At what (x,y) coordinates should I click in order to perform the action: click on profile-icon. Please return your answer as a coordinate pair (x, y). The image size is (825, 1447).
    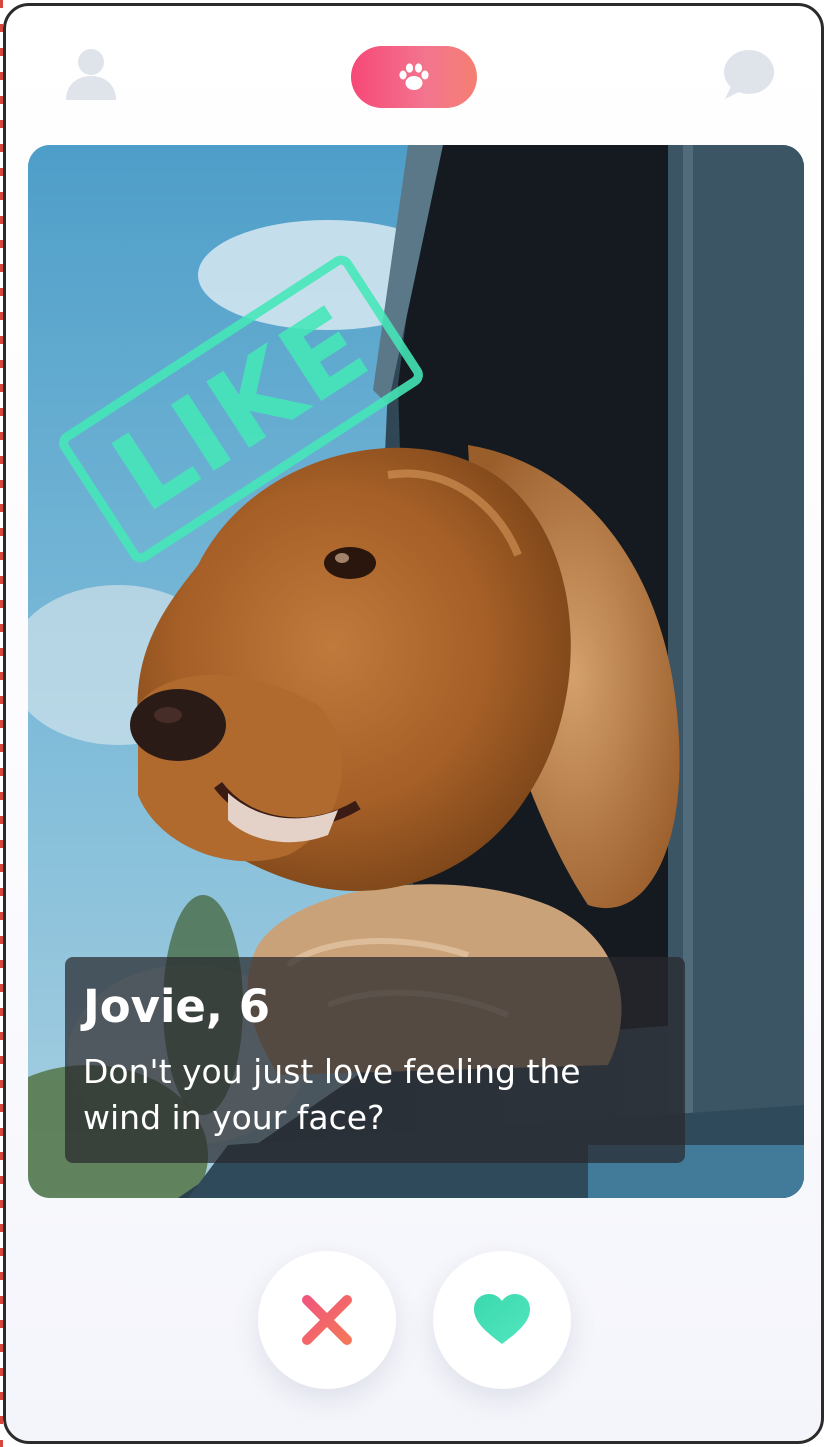
    Looking at the image, I should click on (91, 74).